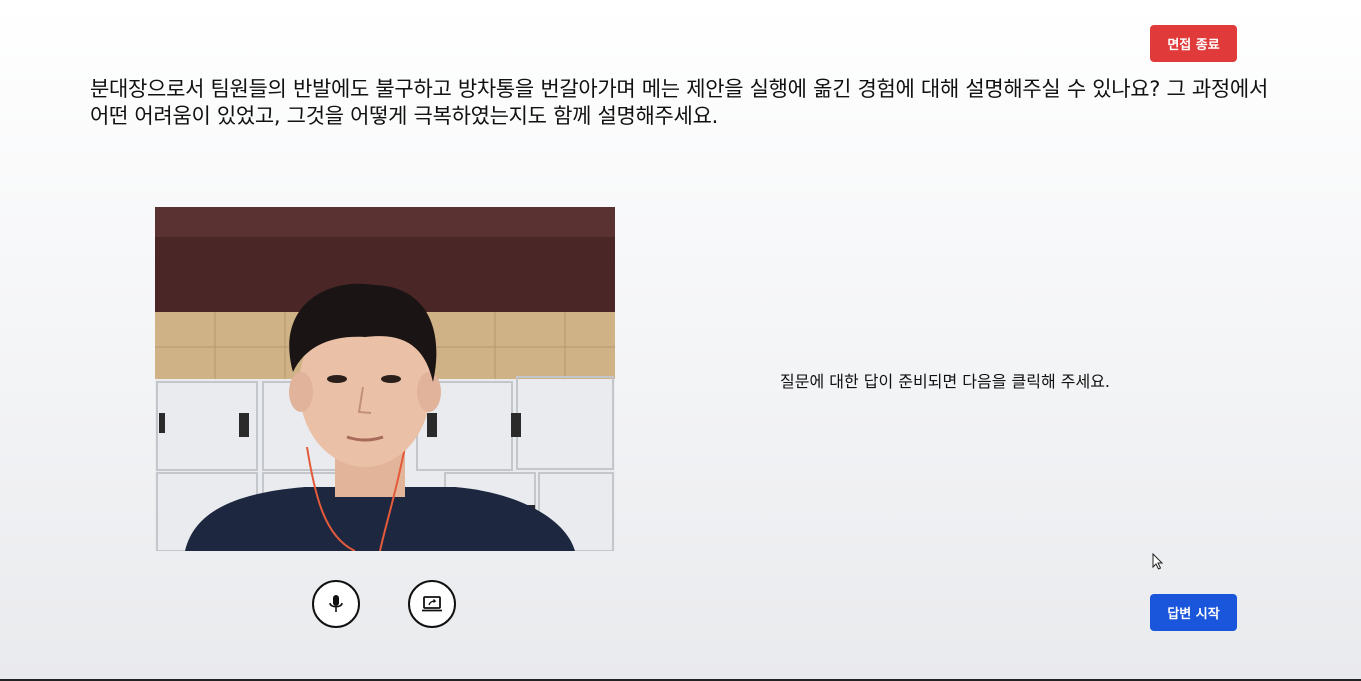 This screenshot has height=681, width=1361. I want to click on screen-share-icon, so click(432, 604).